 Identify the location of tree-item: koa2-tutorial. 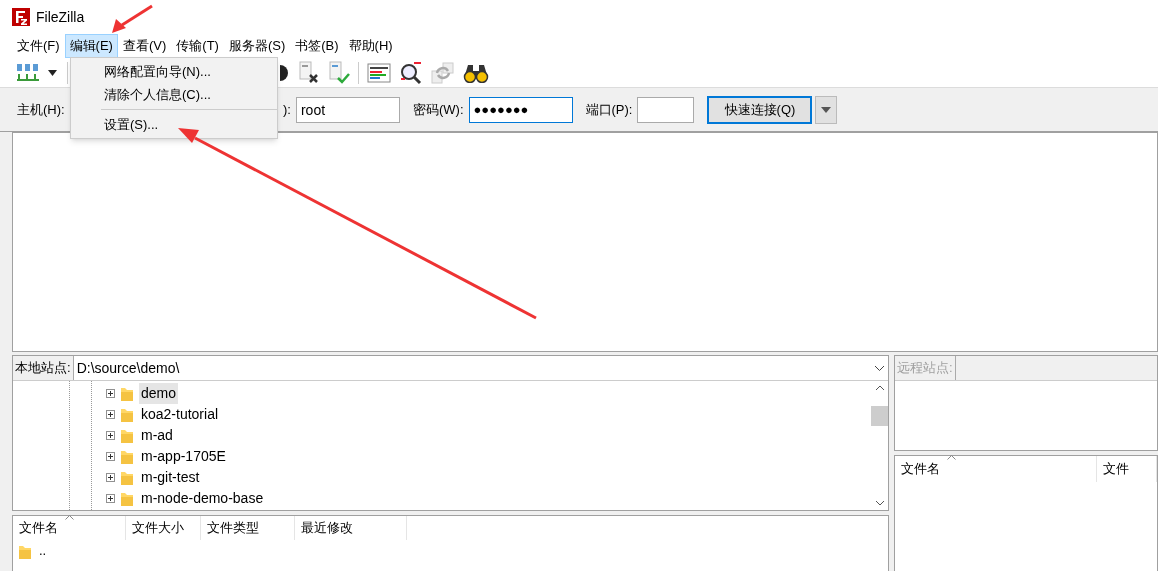
(180, 414).